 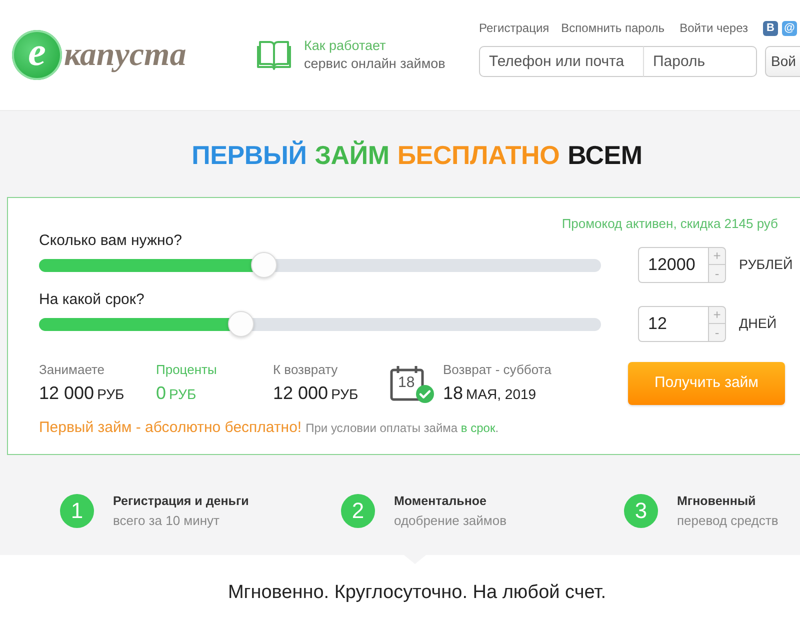 What do you see at coordinates (375, 46) in the screenshot?
I see `how-it-works-link: Как работает` at bounding box center [375, 46].